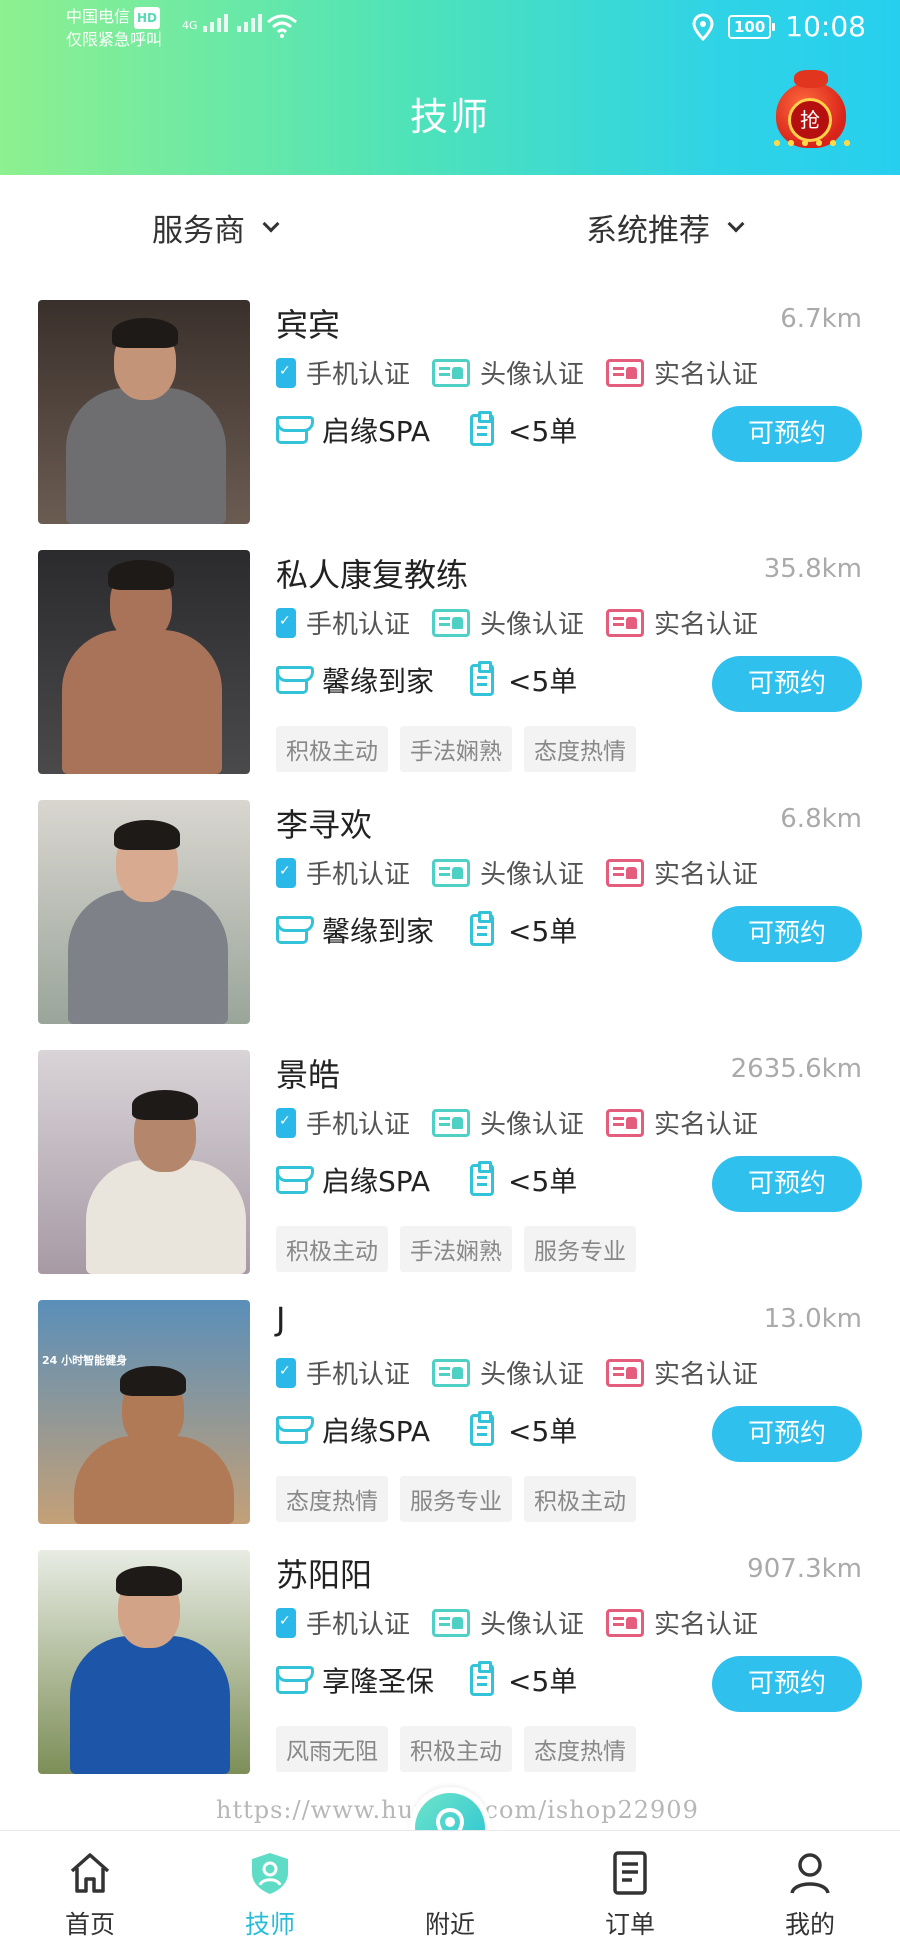 This screenshot has height=1950, width=900. I want to click on provider-filter: 服务商, so click(216, 227).